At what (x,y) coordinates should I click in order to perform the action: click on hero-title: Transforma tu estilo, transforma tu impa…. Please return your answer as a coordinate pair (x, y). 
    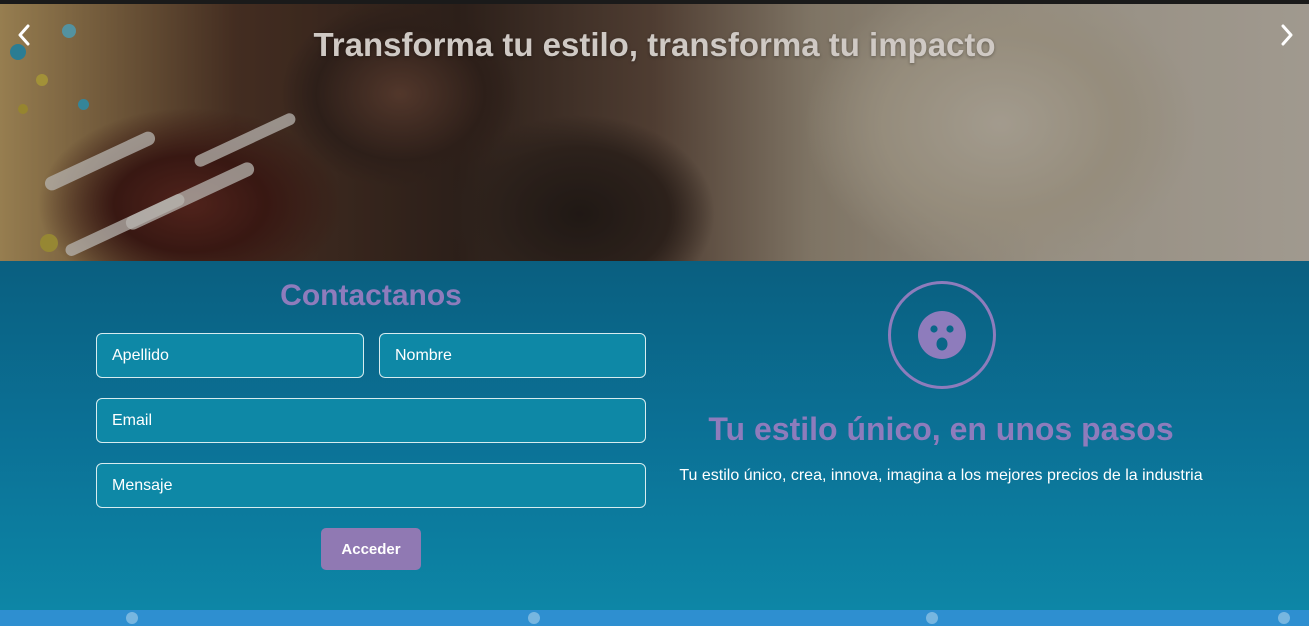
    Looking at the image, I should click on (654, 44).